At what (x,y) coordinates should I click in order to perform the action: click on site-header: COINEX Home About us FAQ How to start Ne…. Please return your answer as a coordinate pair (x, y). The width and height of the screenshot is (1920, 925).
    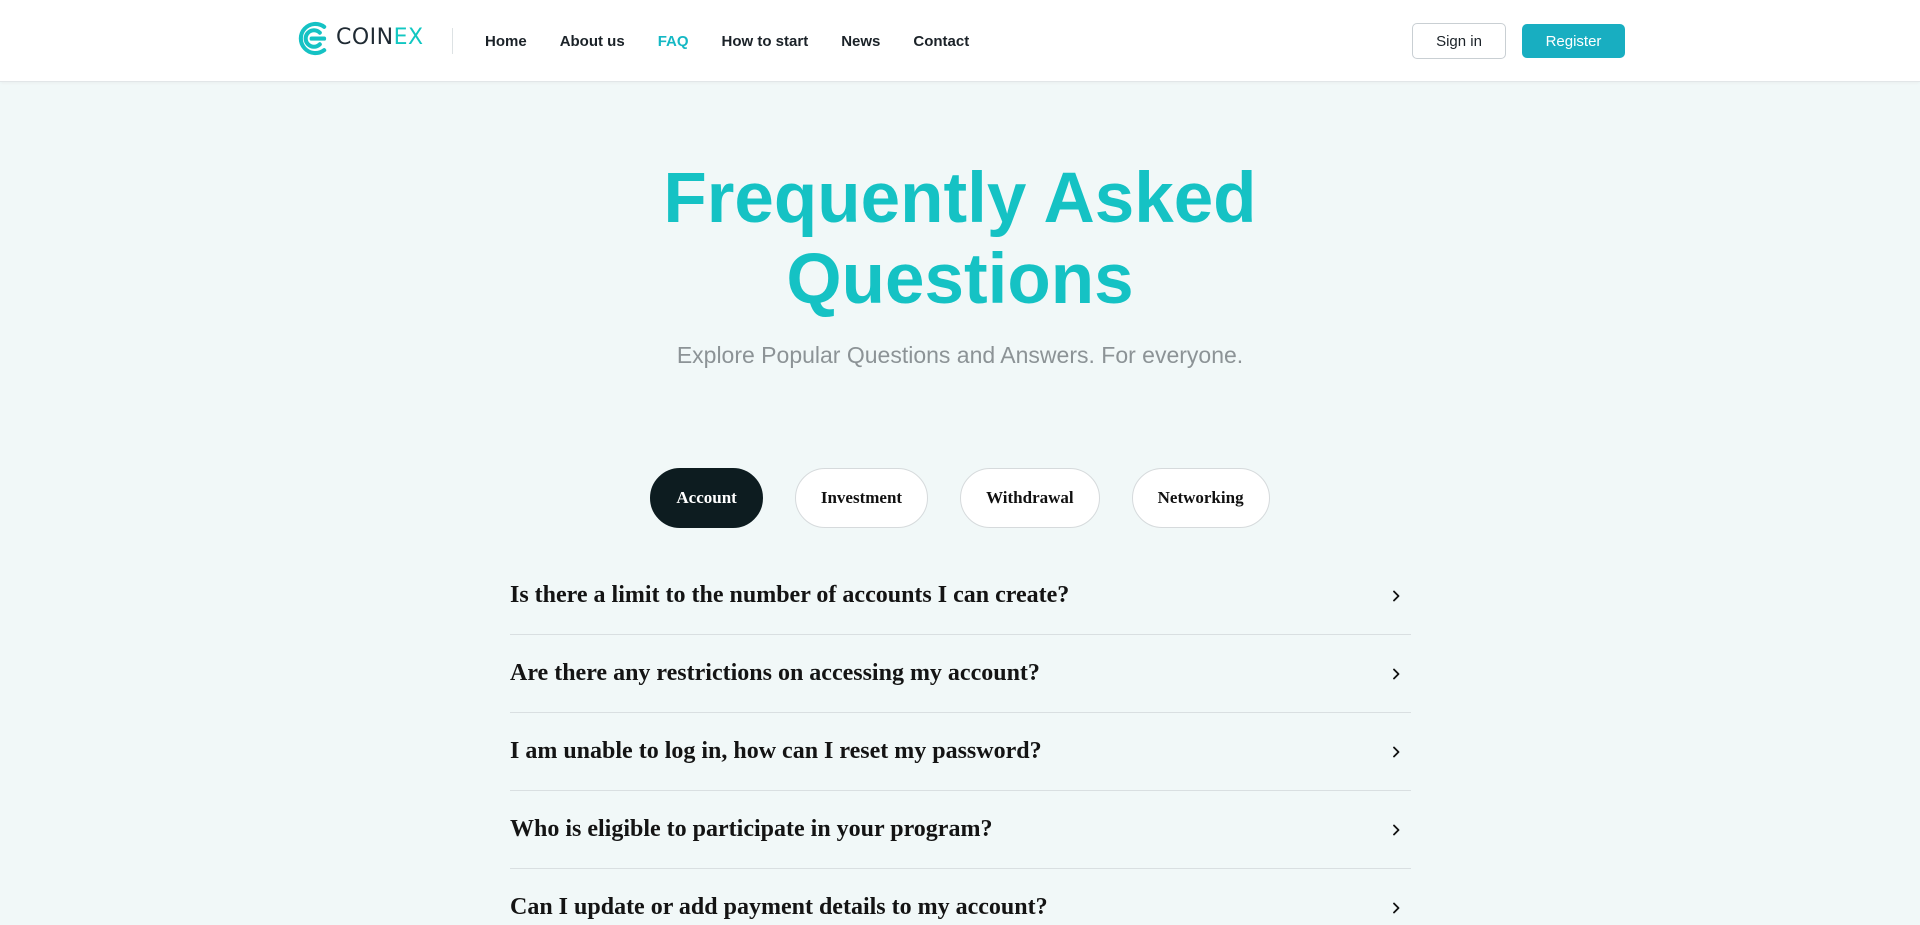
    Looking at the image, I should click on (960, 41).